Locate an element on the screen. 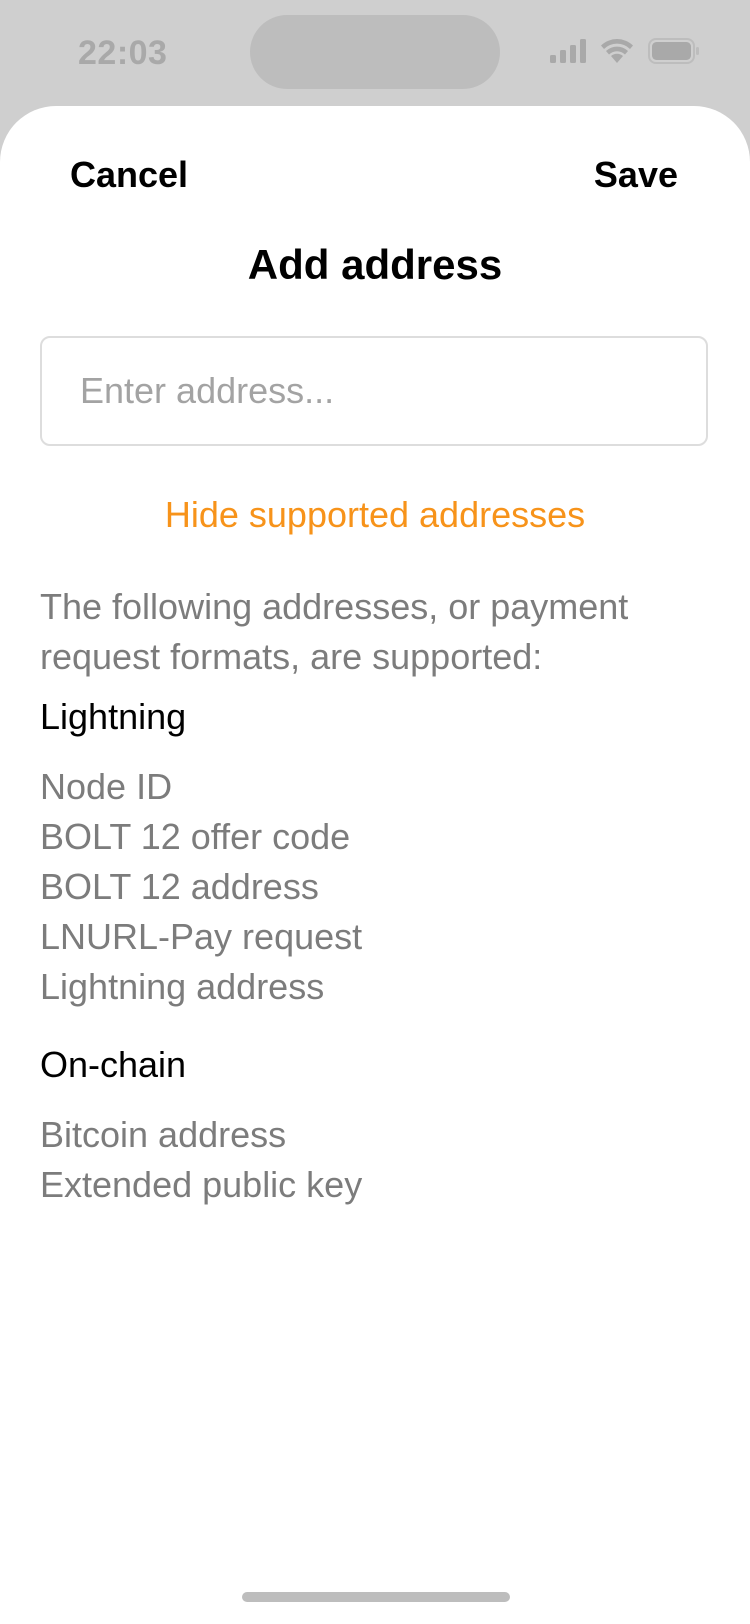  list-item: BOLT 12 address is located at coordinates (179, 886).